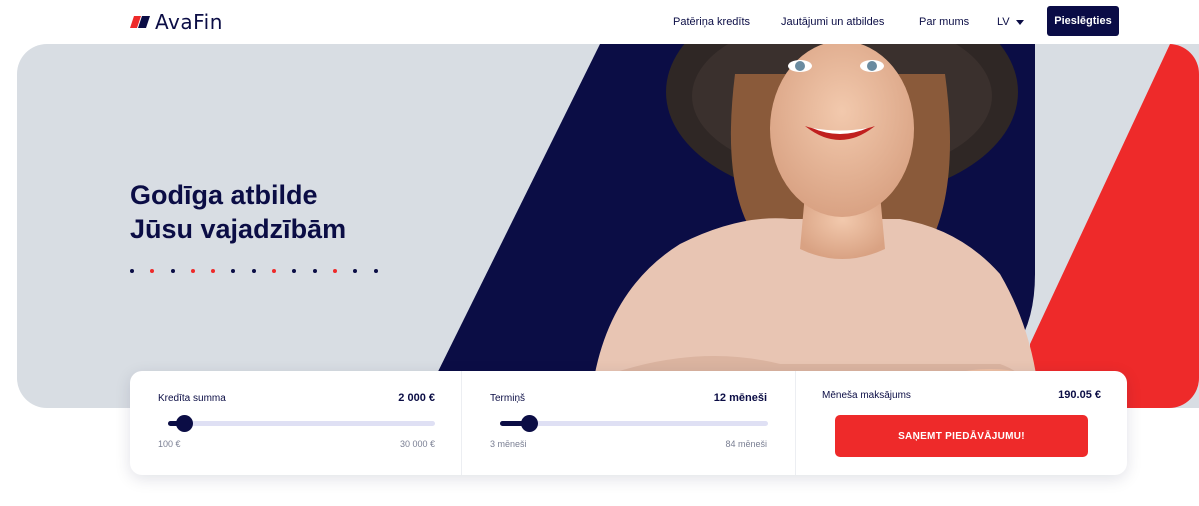 The width and height of the screenshot is (1199, 506). I want to click on logo: AvaFin, so click(176, 22).